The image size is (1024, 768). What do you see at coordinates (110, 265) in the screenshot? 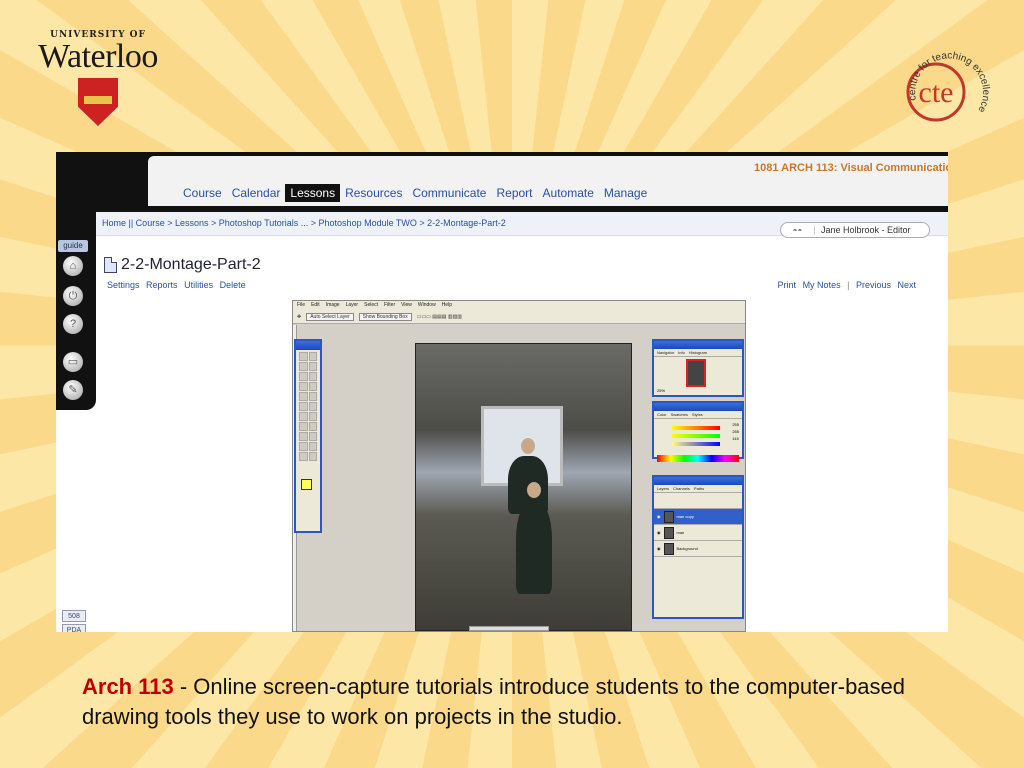
I see `document-icon` at bounding box center [110, 265].